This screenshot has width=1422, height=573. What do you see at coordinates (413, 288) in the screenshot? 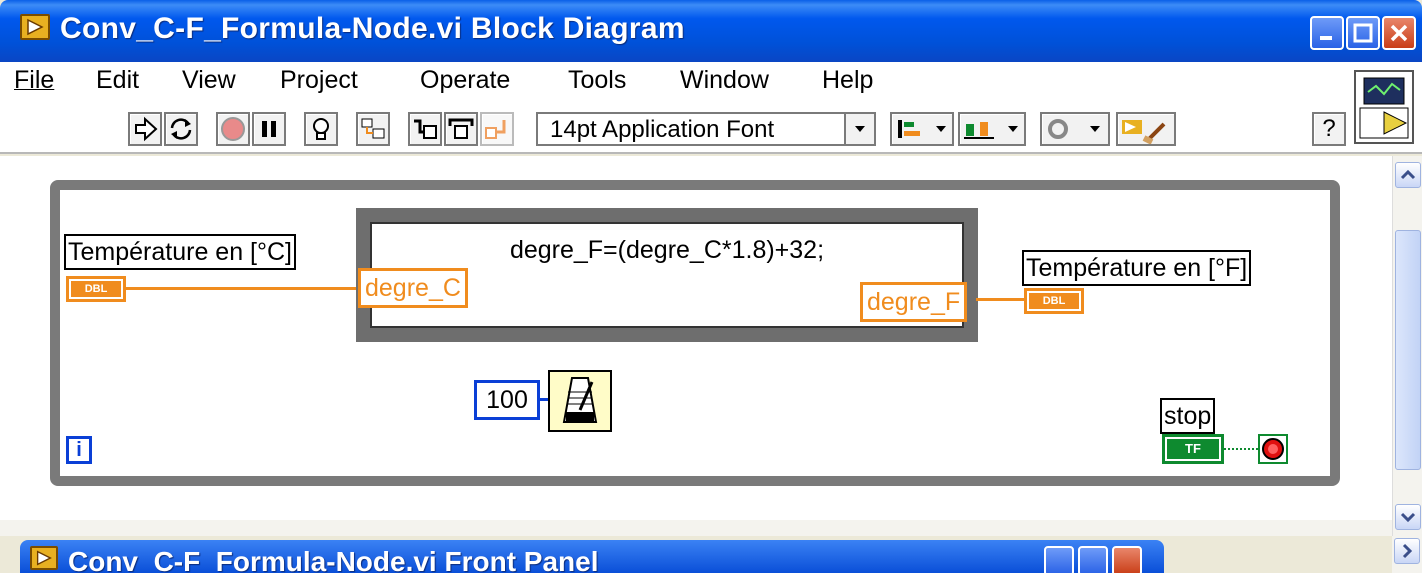
I see `formula-input-degre-c: degre_C` at bounding box center [413, 288].